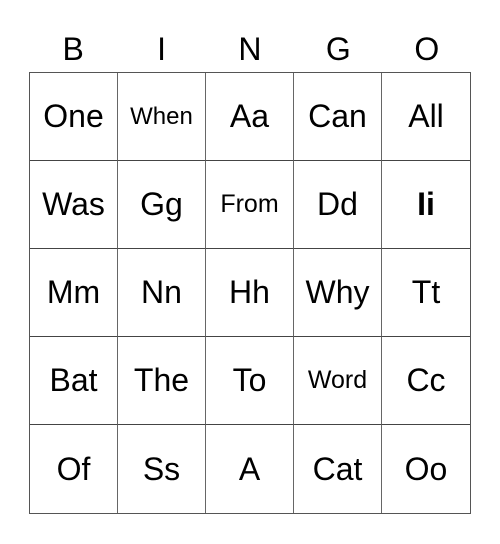 This screenshot has width=500, height=544. What do you see at coordinates (338, 49) in the screenshot?
I see `header-letter-g: G` at bounding box center [338, 49].